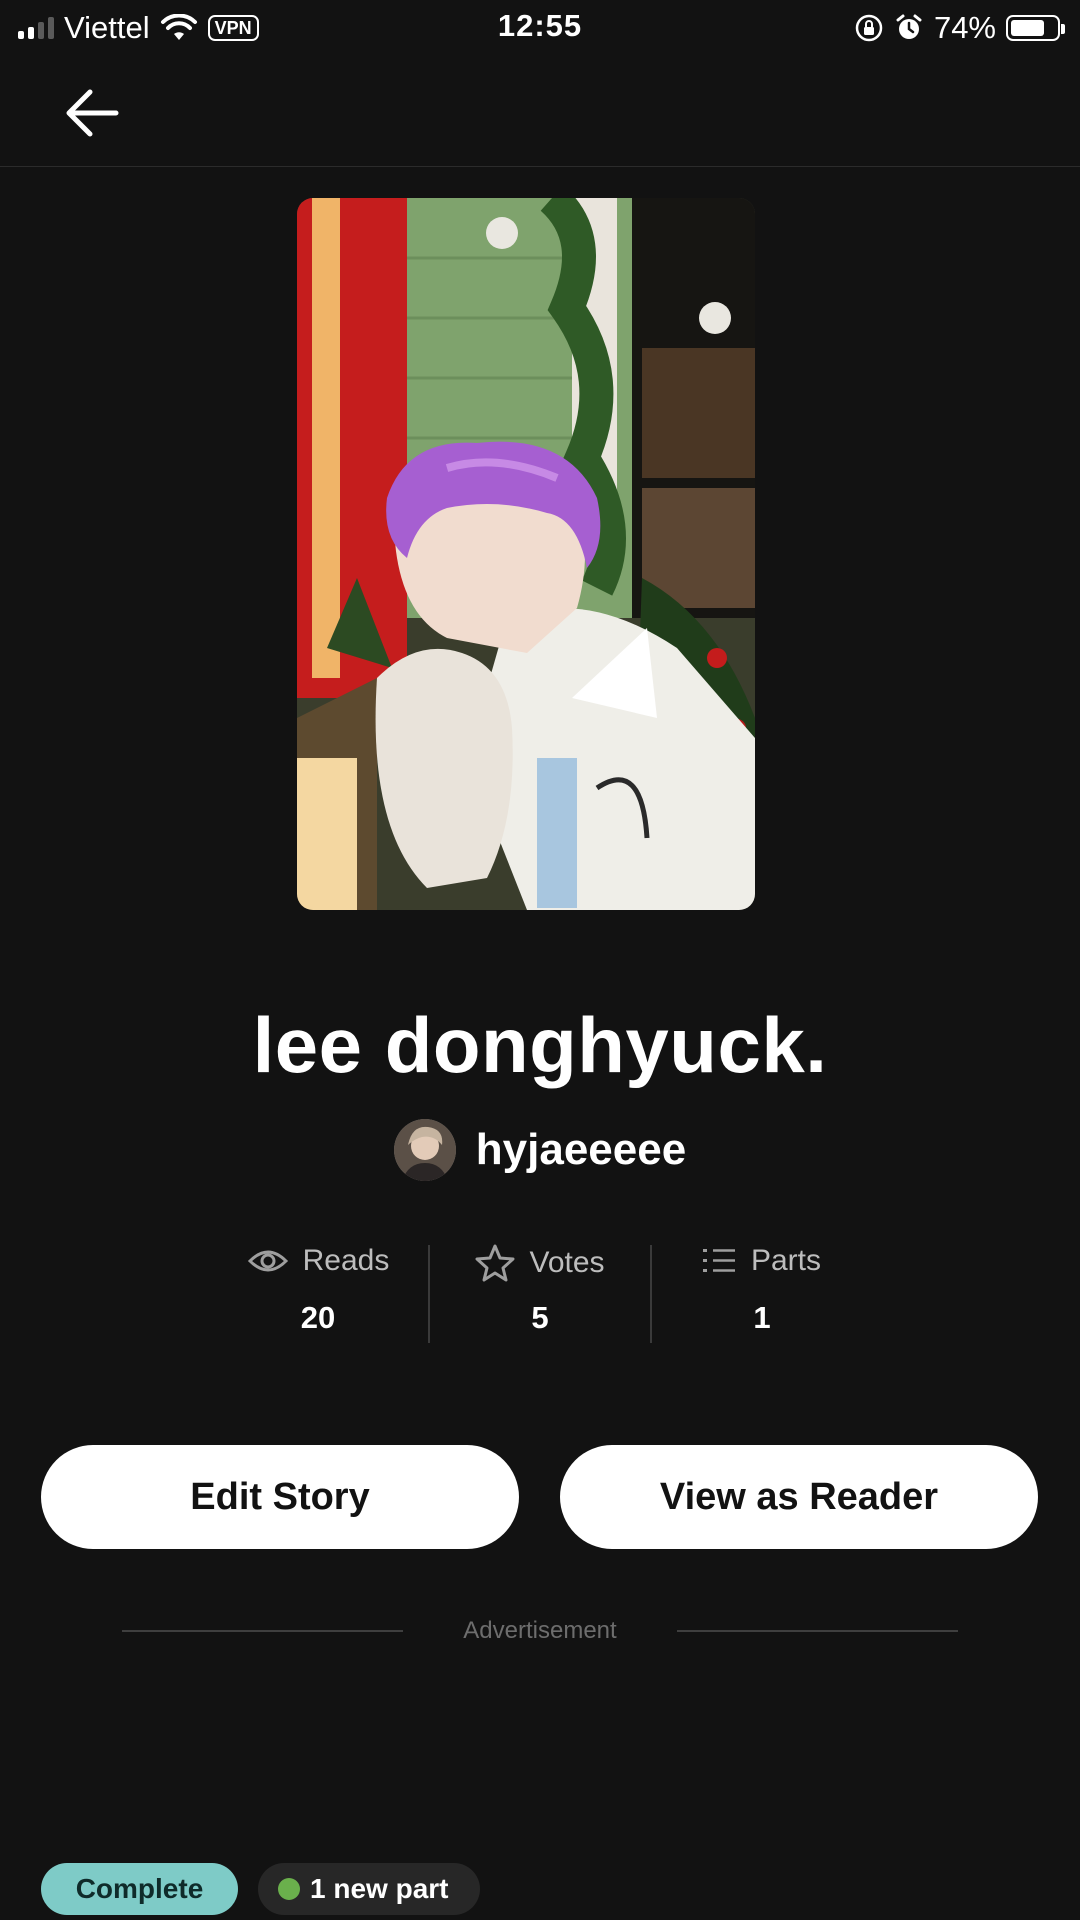 The height and width of the screenshot is (1920, 1080). I want to click on stat-votes-value: 5, so click(540, 1317).